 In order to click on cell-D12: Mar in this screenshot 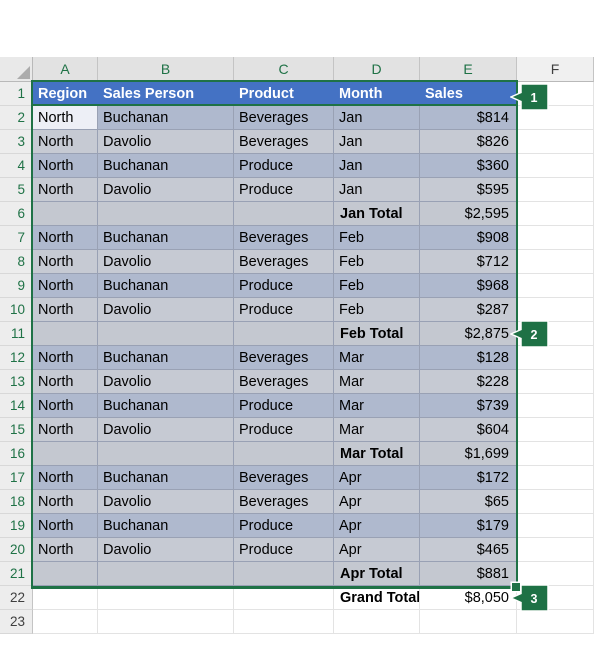, I will do `click(377, 358)`.